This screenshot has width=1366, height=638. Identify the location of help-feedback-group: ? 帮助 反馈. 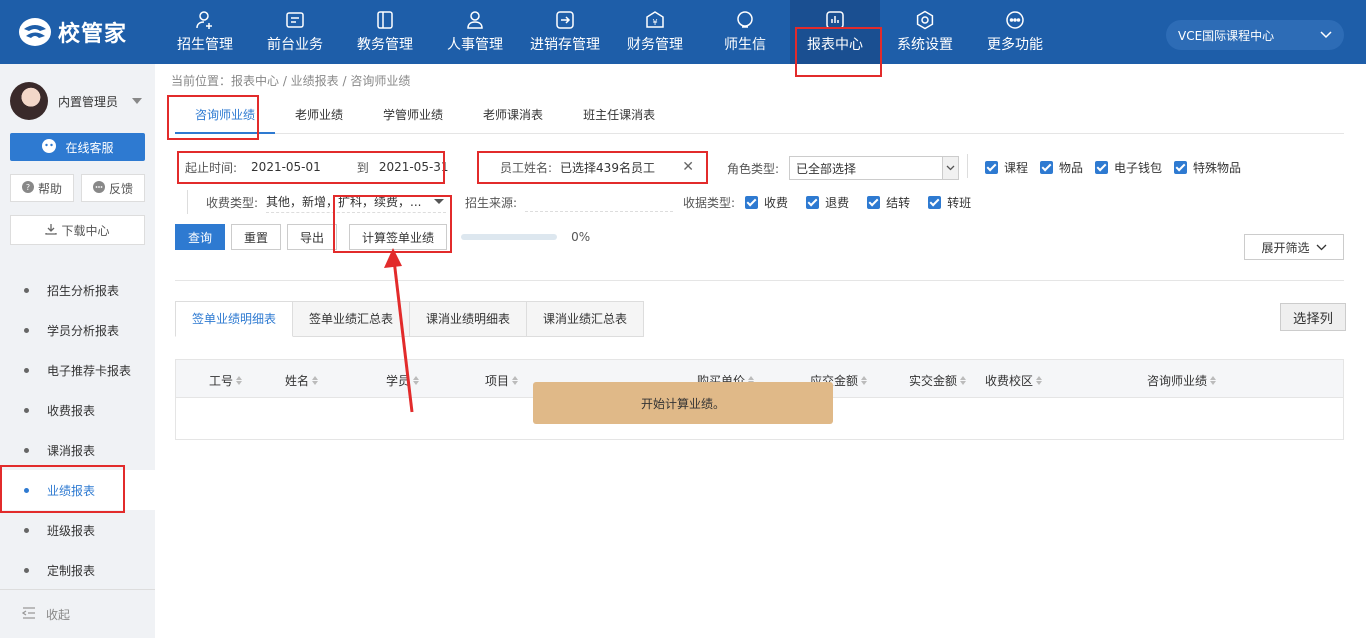
(77, 188).